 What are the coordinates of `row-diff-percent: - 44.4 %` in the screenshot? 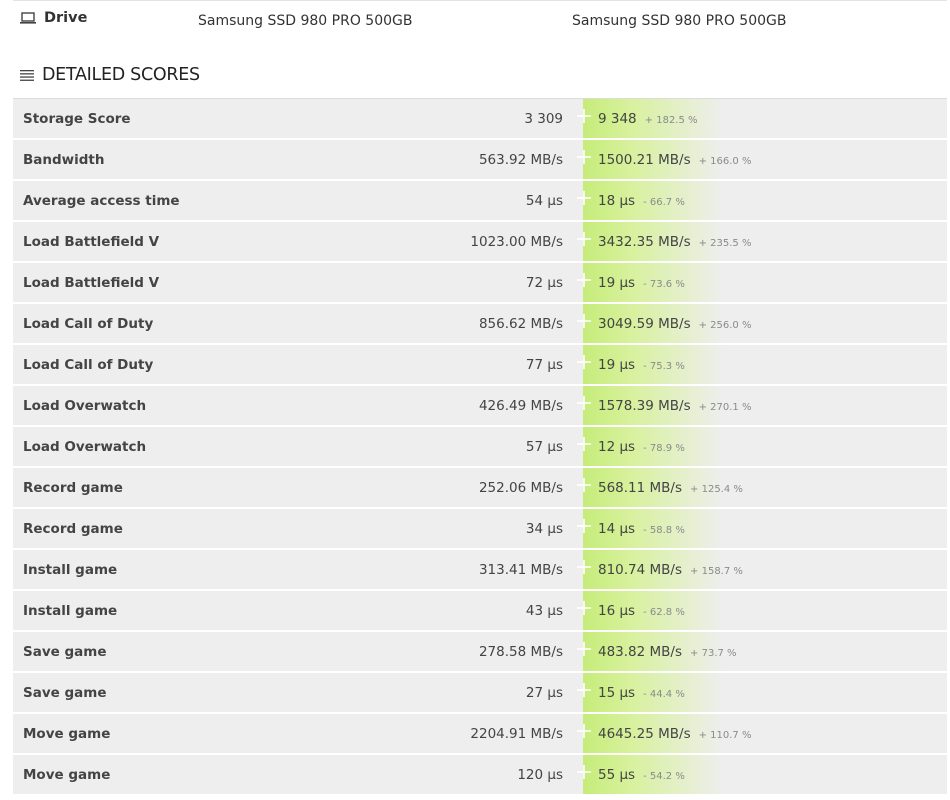 It's located at (664, 694).